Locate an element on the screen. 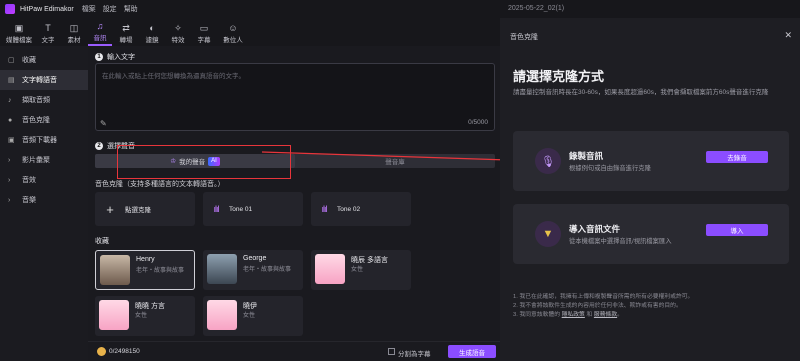 The image size is (800, 361). app-name: HitPaw Edimakor is located at coordinates (47, 9).